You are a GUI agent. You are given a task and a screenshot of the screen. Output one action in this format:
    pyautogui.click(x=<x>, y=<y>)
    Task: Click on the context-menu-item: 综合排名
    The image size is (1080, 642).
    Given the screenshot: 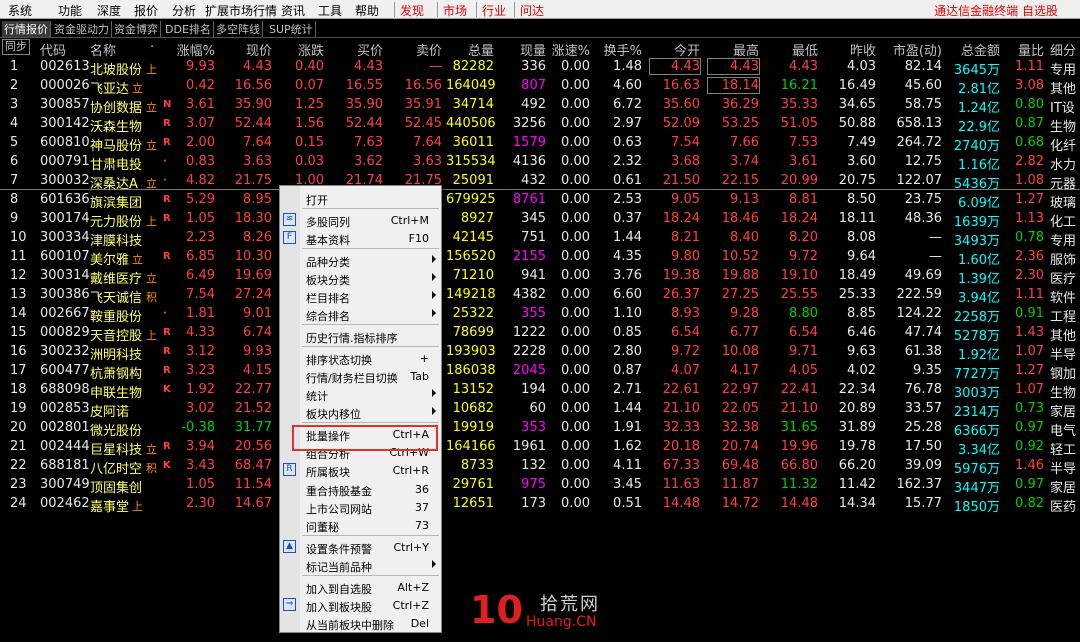 What is the action you would take?
    pyautogui.click(x=360, y=314)
    